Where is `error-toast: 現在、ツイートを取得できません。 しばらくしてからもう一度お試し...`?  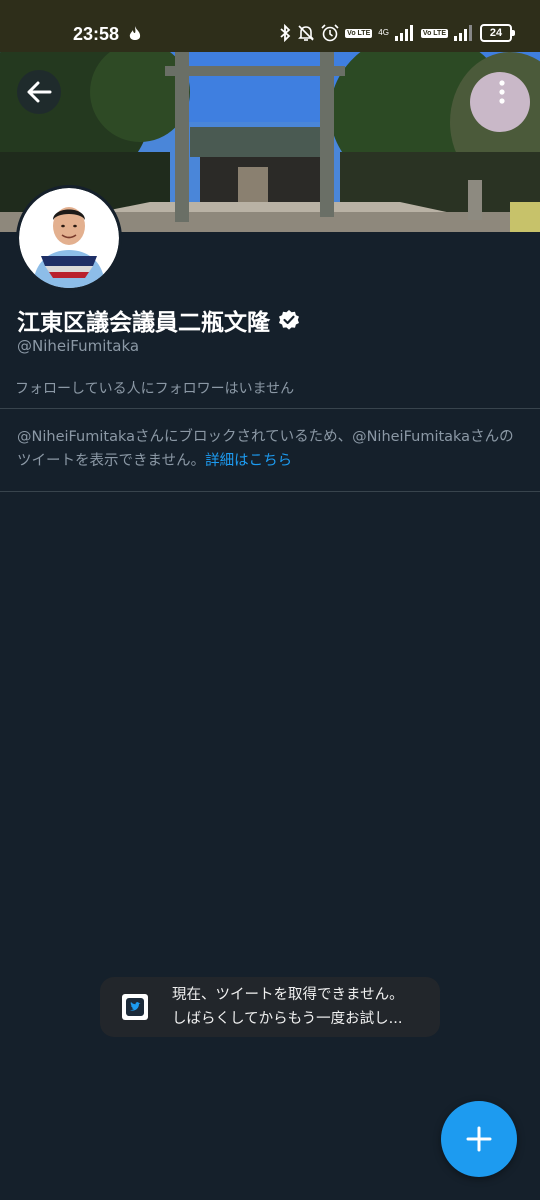
error-toast: 現在、ツイートを取得できません。 しばらくしてからもう一度お試し... is located at coordinates (270, 1007).